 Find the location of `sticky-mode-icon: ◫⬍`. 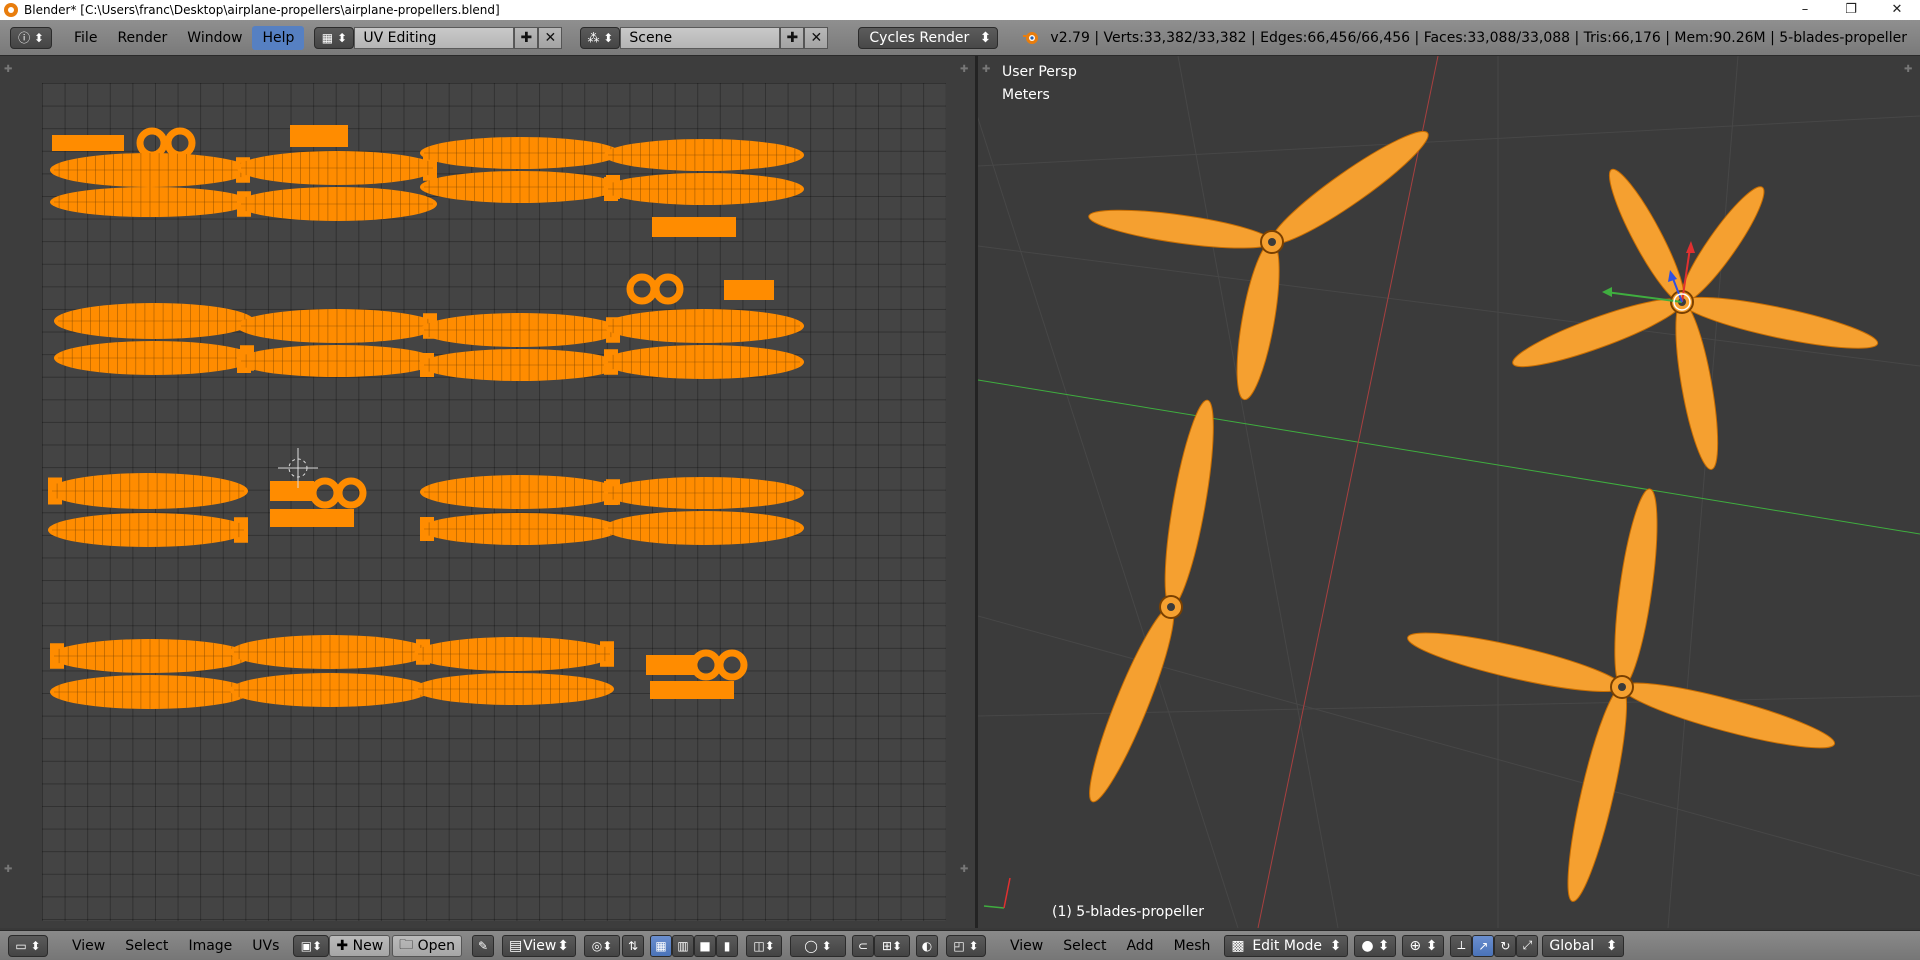

sticky-mode-icon: ◫⬍ is located at coordinates (764, 945).